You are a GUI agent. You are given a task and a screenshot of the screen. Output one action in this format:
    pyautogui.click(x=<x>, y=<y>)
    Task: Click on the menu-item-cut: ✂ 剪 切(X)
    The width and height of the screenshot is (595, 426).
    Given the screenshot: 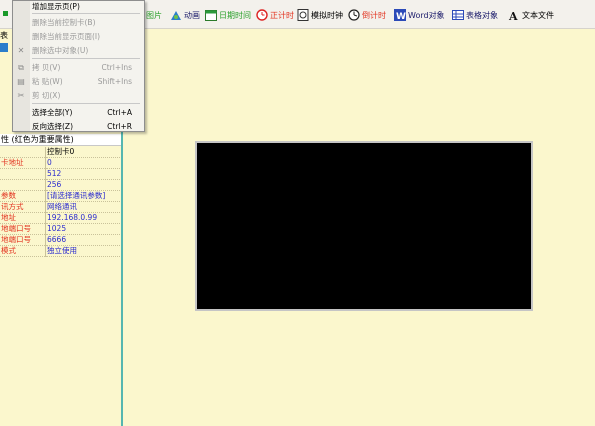 What is the action you would take?
    pyautogui.click(x=79, y=95)
    